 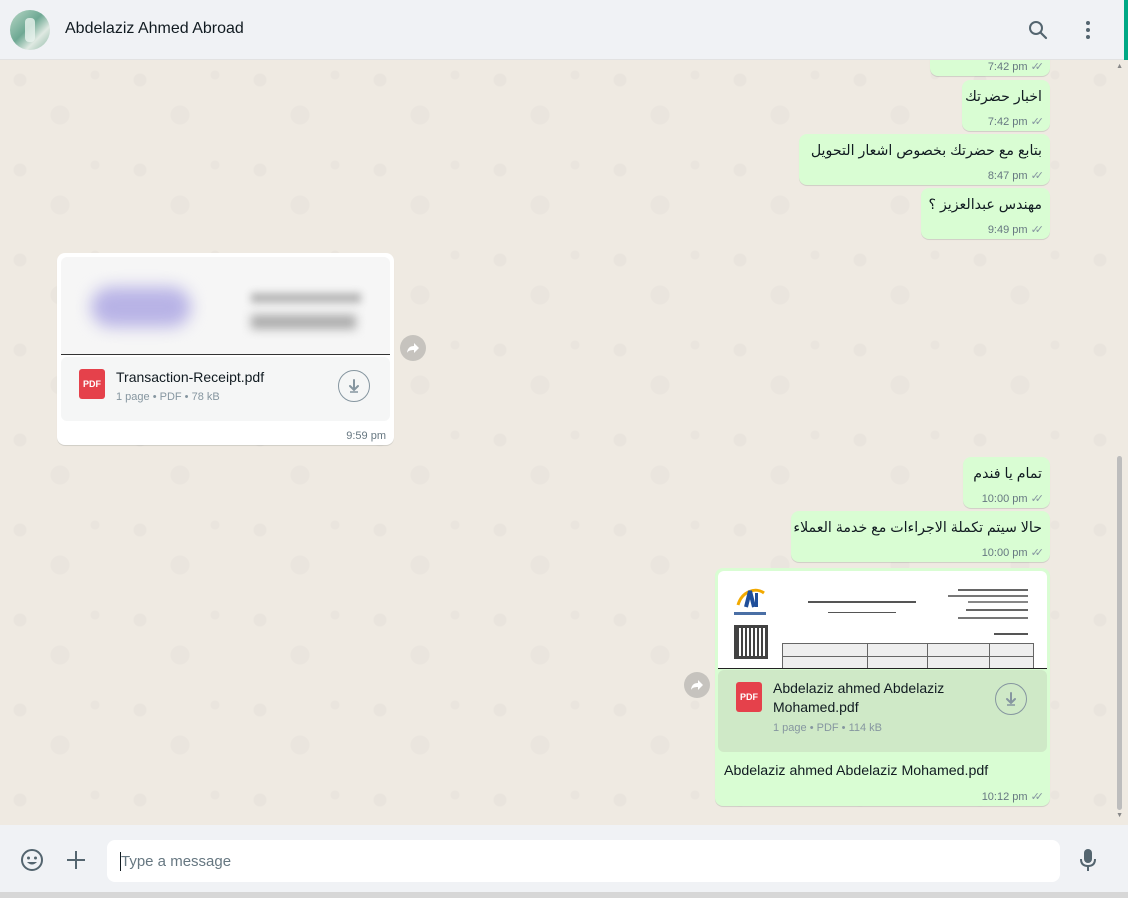 I want to click on contact-avatar, so click(x=30, y=30).